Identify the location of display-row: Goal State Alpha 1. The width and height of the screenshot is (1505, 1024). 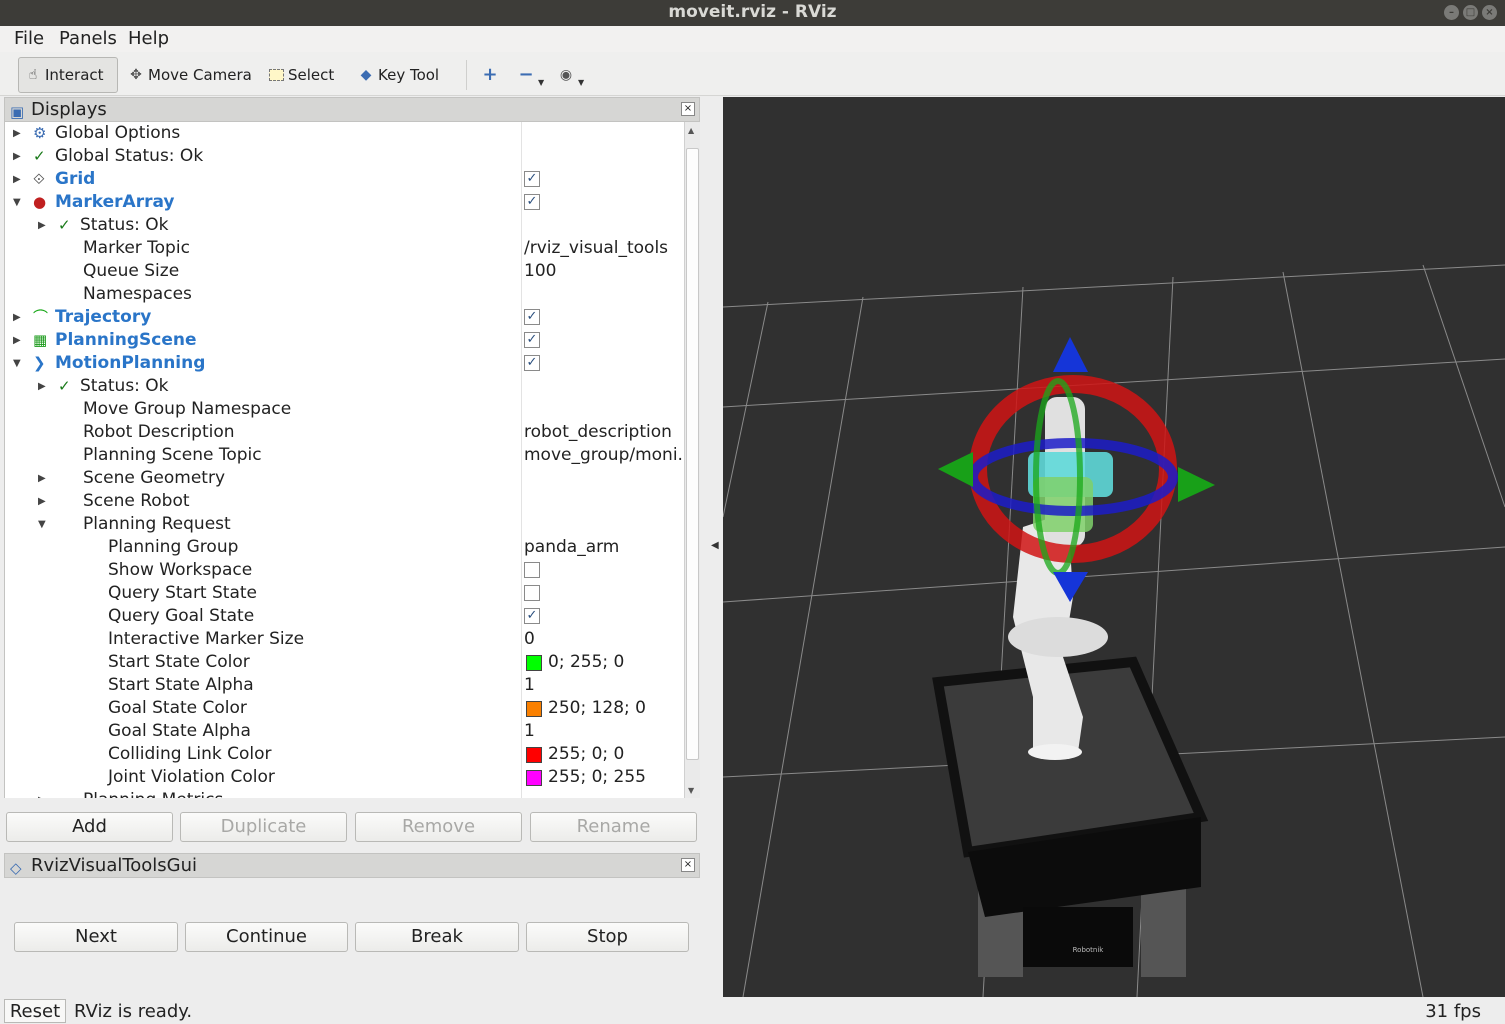
(344, 731).